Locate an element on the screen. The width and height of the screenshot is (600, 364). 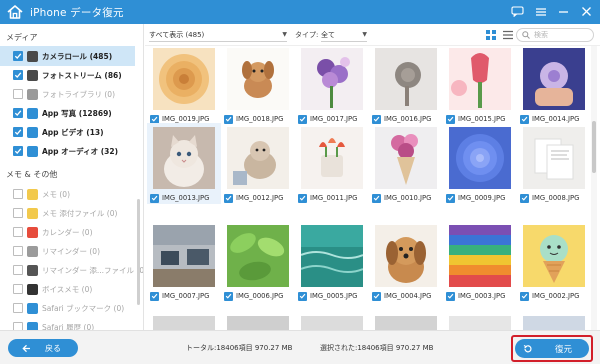
photo-tile: IMG_0019.JPG is located at coordinates (184, 86).